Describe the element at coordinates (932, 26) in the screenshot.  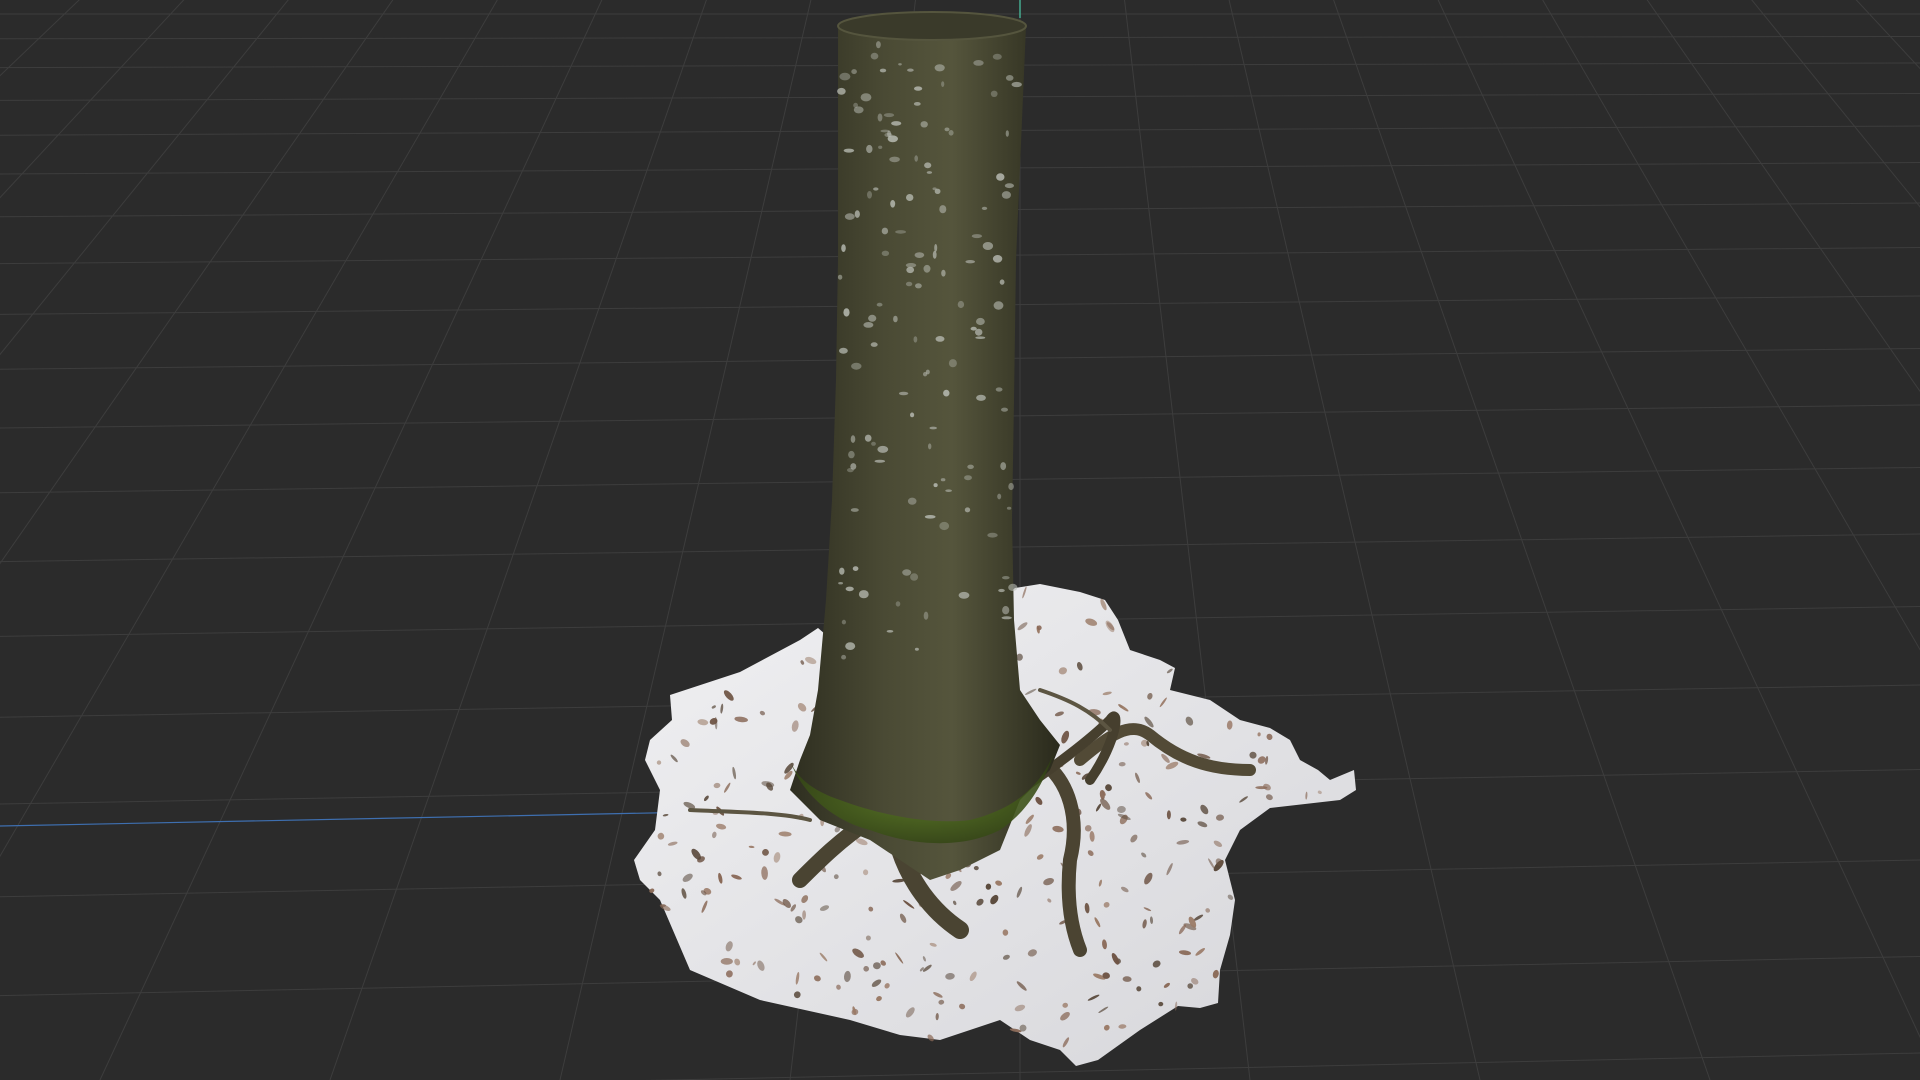
I see `trunk-top-opening` at that location.